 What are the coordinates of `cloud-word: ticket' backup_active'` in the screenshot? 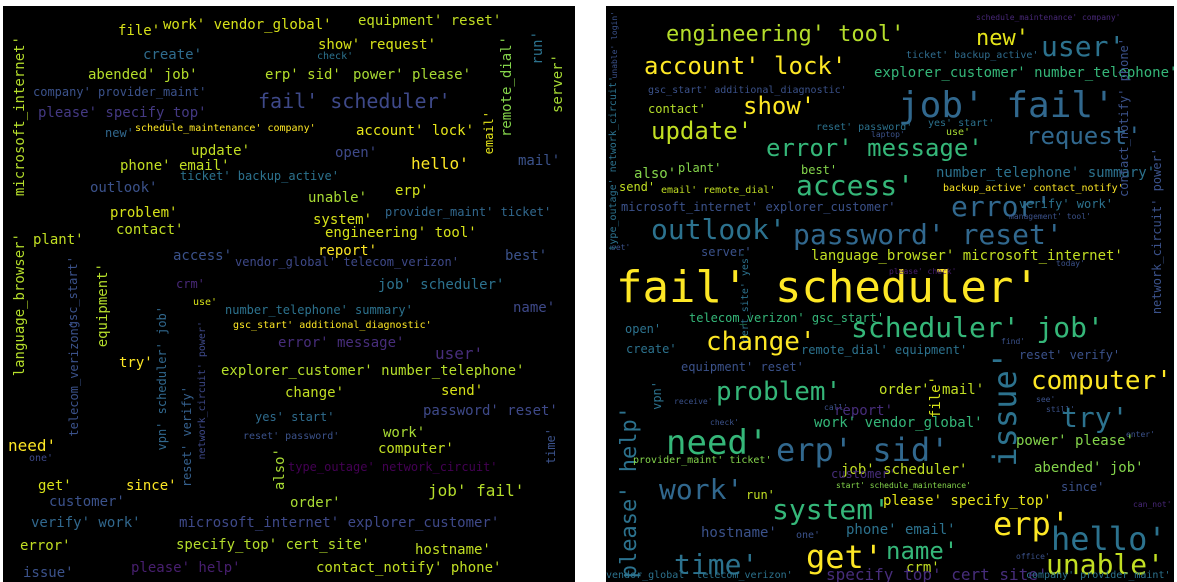 It's located at (972, 55).